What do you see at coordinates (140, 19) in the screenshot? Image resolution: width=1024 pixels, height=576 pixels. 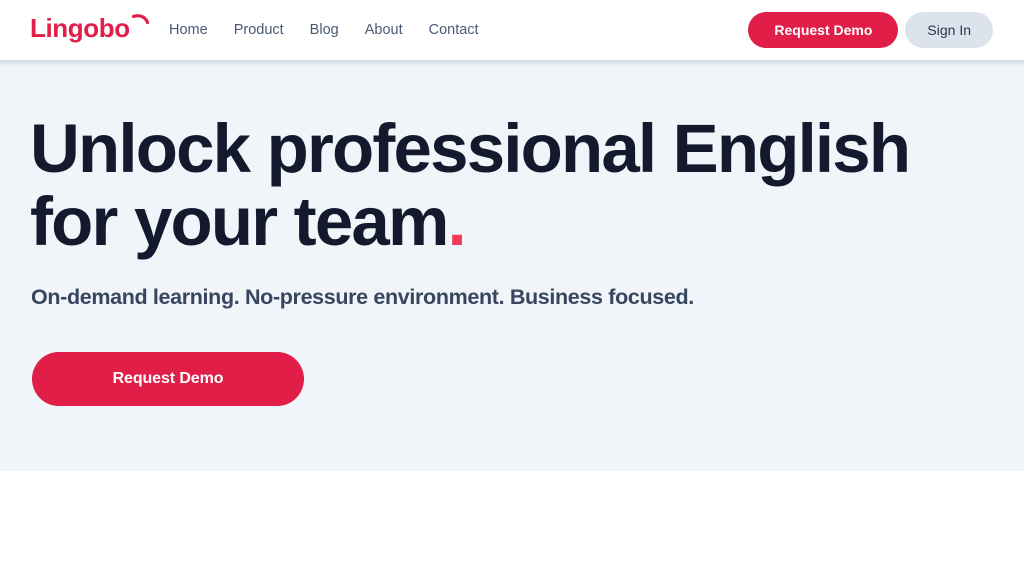 I see `swoosh-accent-icon` at bounding box center [140, 19].